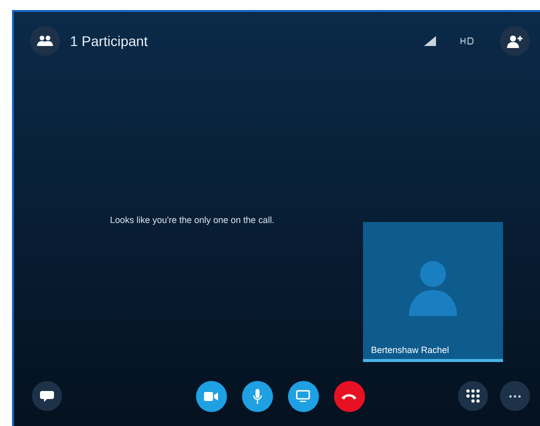 Image resolution: width=540 pixels, height=426 pixels. Describe the element at coordinates (433, 353) in the screenshot. I see `participant-name: Bertenshaw Rachel` at that location.